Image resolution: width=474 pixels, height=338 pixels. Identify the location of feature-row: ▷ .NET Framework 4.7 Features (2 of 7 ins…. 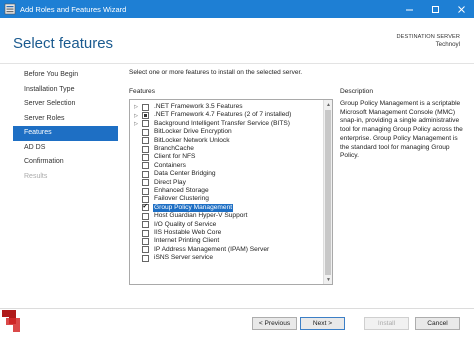
(225, 115).